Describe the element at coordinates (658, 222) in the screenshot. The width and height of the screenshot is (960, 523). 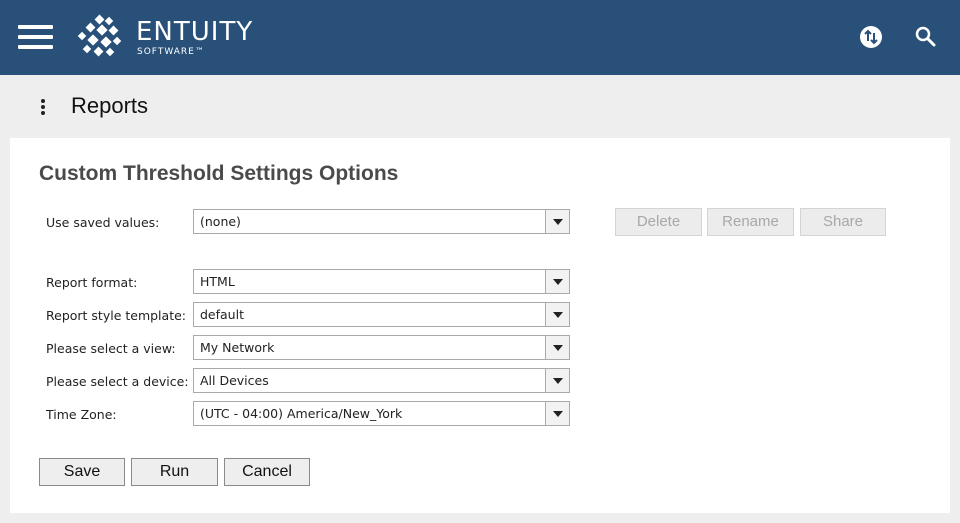
I see `delete-button: Delete` at that location.